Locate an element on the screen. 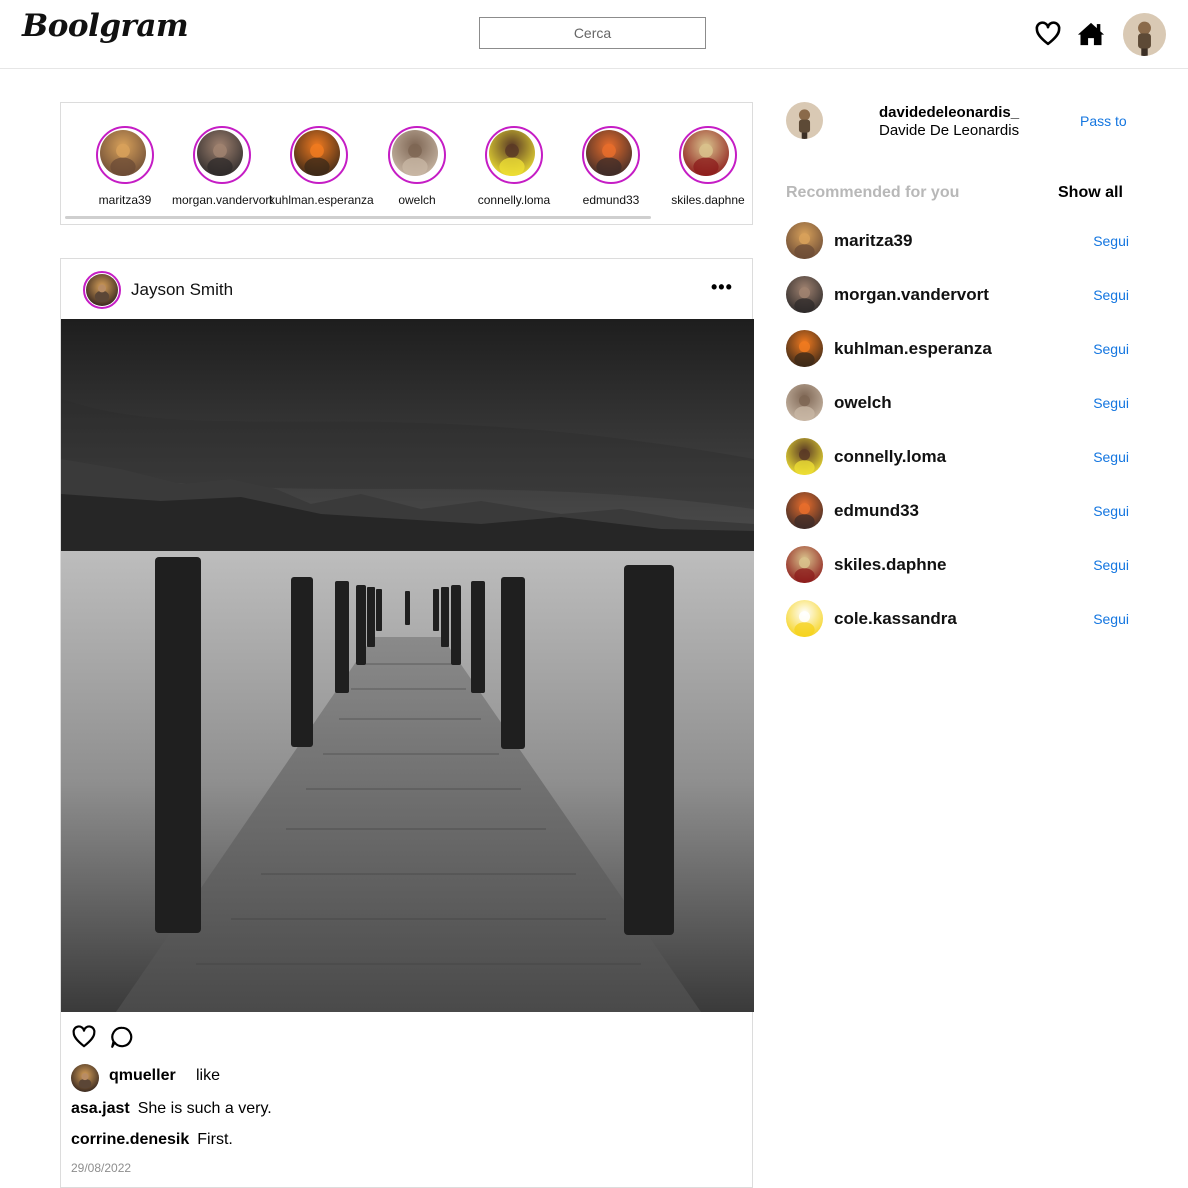 The width and height of the screenshot is (1188, 1188). recommended-username: maritza39 is located at coordinates (873, 241).